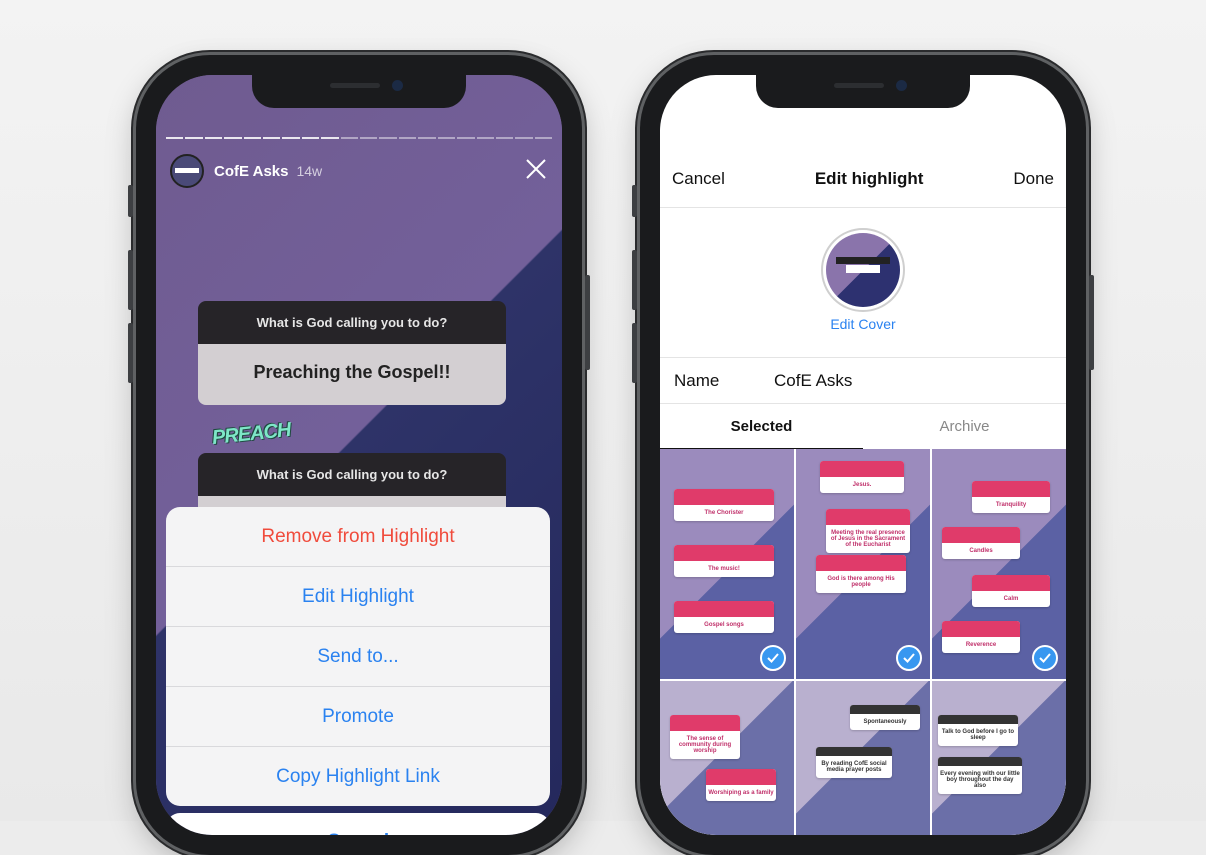 The width and height of the screenshot is (1206, 855). Describe the element at coordinates (536, 169) in the screenshot. I see `close-icon` at that location.